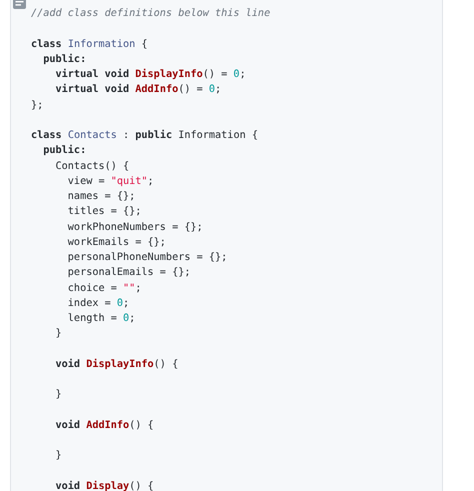 The height and width of the screenshot is (491, 474). What do you see at coordinates (104, 289) in the screenshot?
I see `code-line: choice = "";` at bounding box center [104, 289].